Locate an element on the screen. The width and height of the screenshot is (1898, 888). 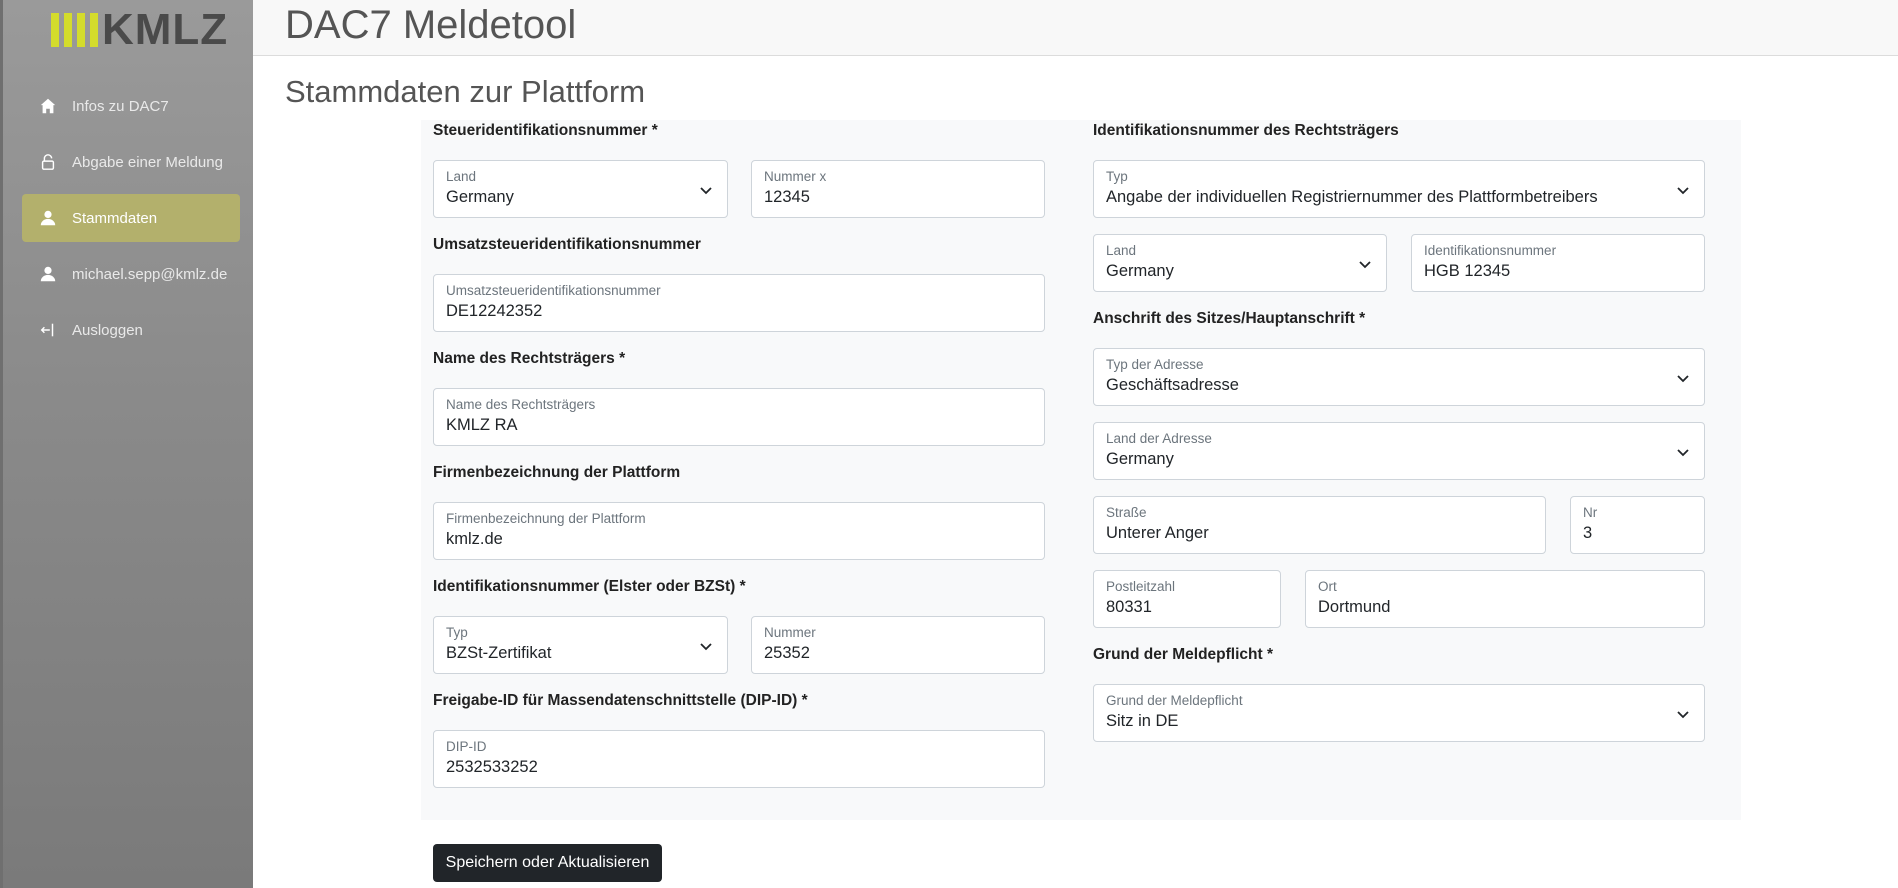
rt-id-nummer-input: Identifikationsnummer HGB 12345 is located at coordinates (1558, 263).